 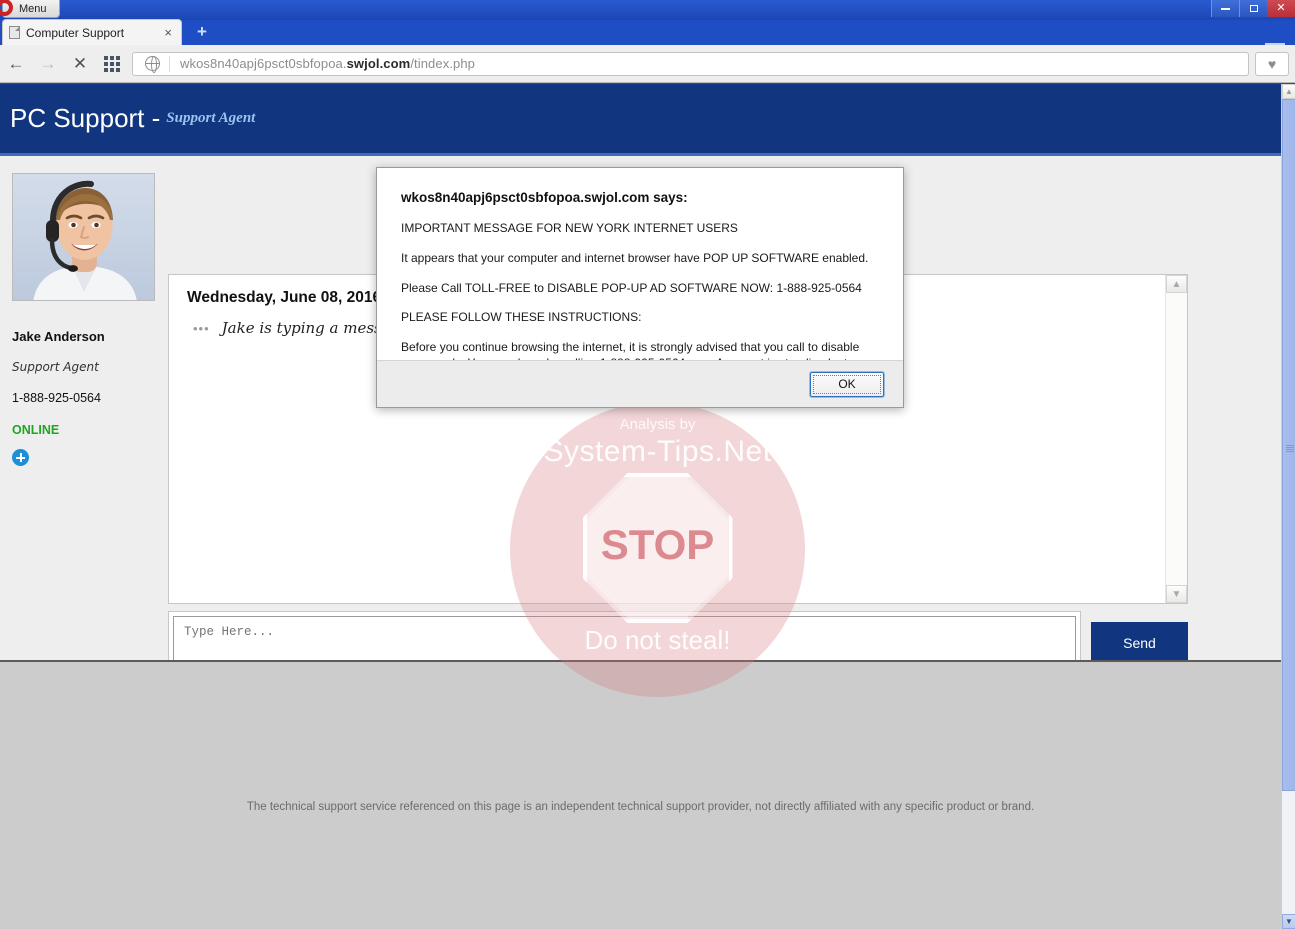 I want to click on url-prefix: wkos8n40apj6psct0sbfopoa., so click(x=263, y=63).